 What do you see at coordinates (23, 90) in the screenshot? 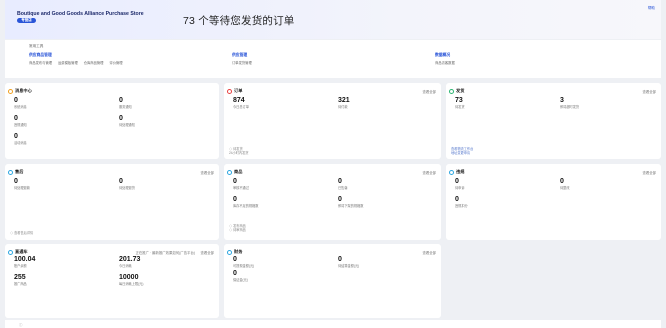
I see `card-title: 消息中心` at bounding box center [23, 90].